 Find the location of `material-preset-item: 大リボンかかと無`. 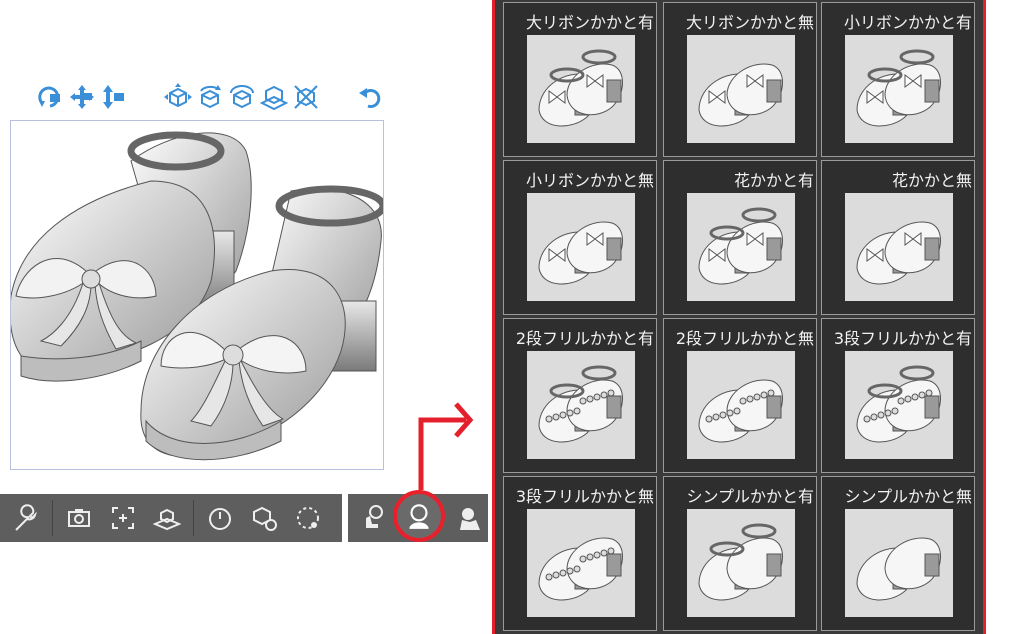

material-preset-item: 大リボンかかと無 is located at coordinates (740, 79).